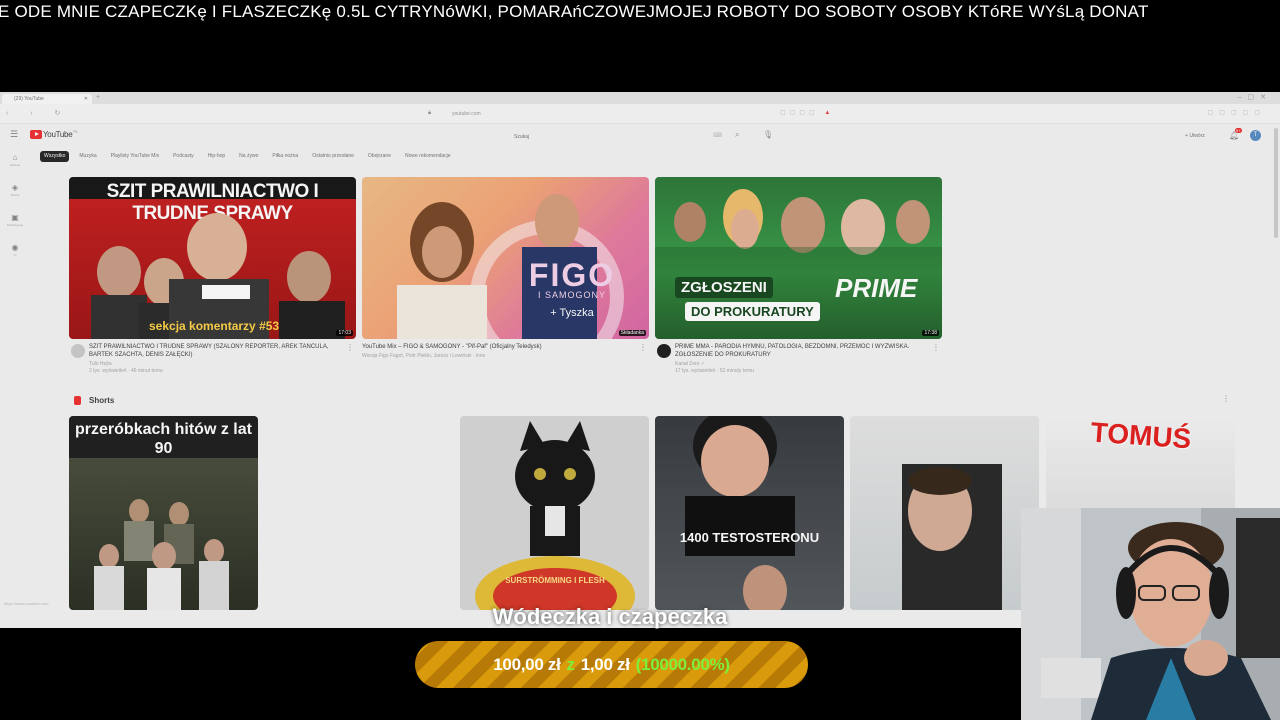  What do you see at coordinates (218, 276) in the screenshot?
I see `thumbnail-people` at bounding box center [218, 276].